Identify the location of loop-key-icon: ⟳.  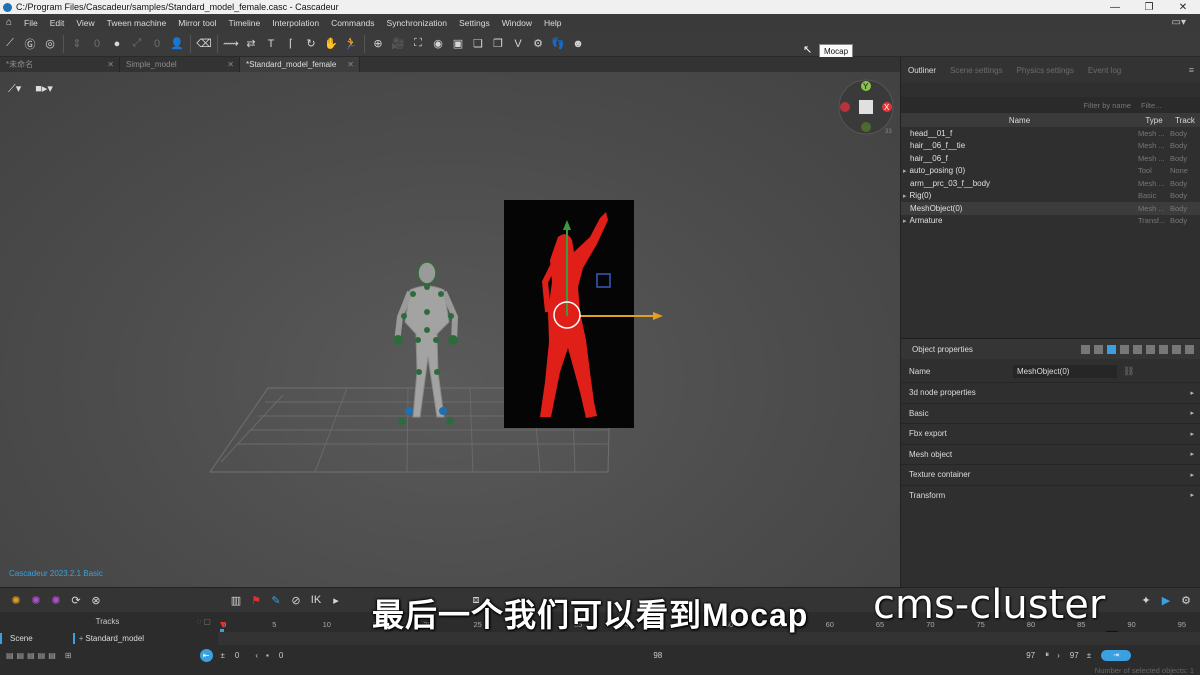
(76, 600).